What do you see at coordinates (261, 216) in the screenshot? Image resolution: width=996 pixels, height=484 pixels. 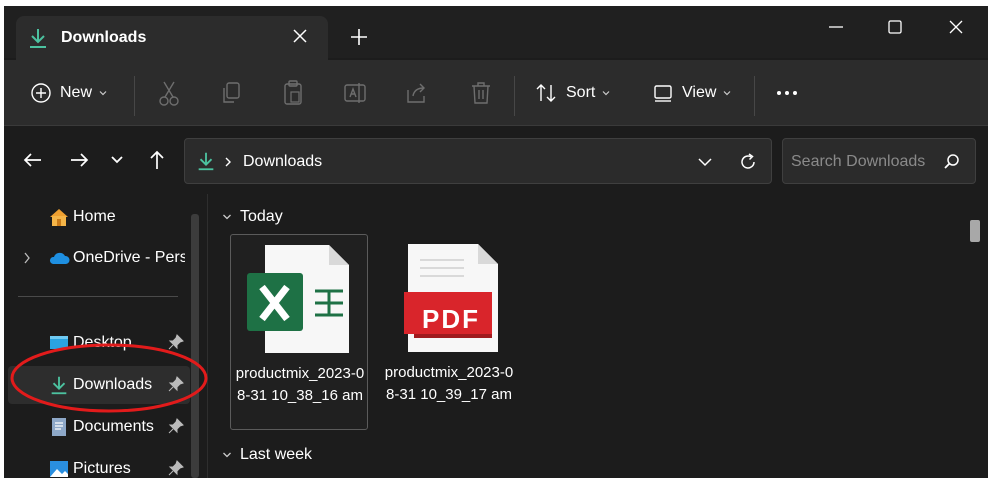 I see `group-label: Today` at bounding box center [261, 216].